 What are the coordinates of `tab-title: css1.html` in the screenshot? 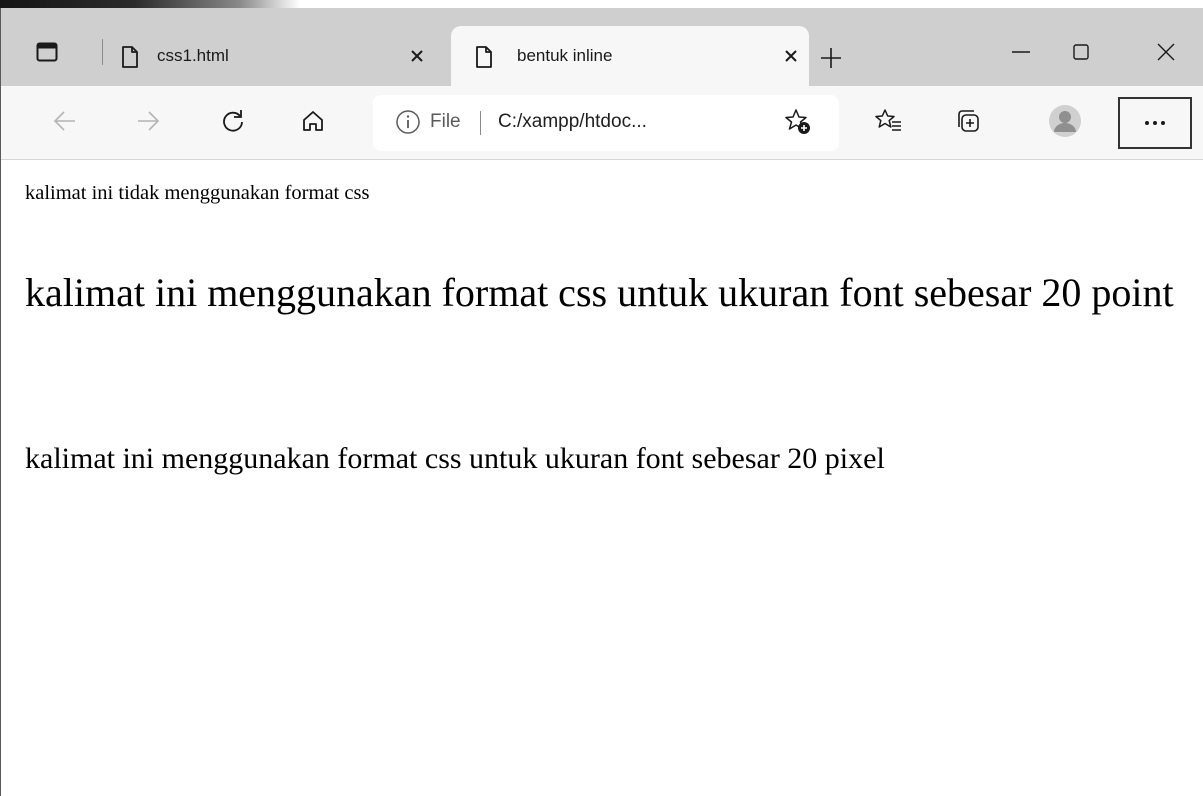 It's located at (193, 55).